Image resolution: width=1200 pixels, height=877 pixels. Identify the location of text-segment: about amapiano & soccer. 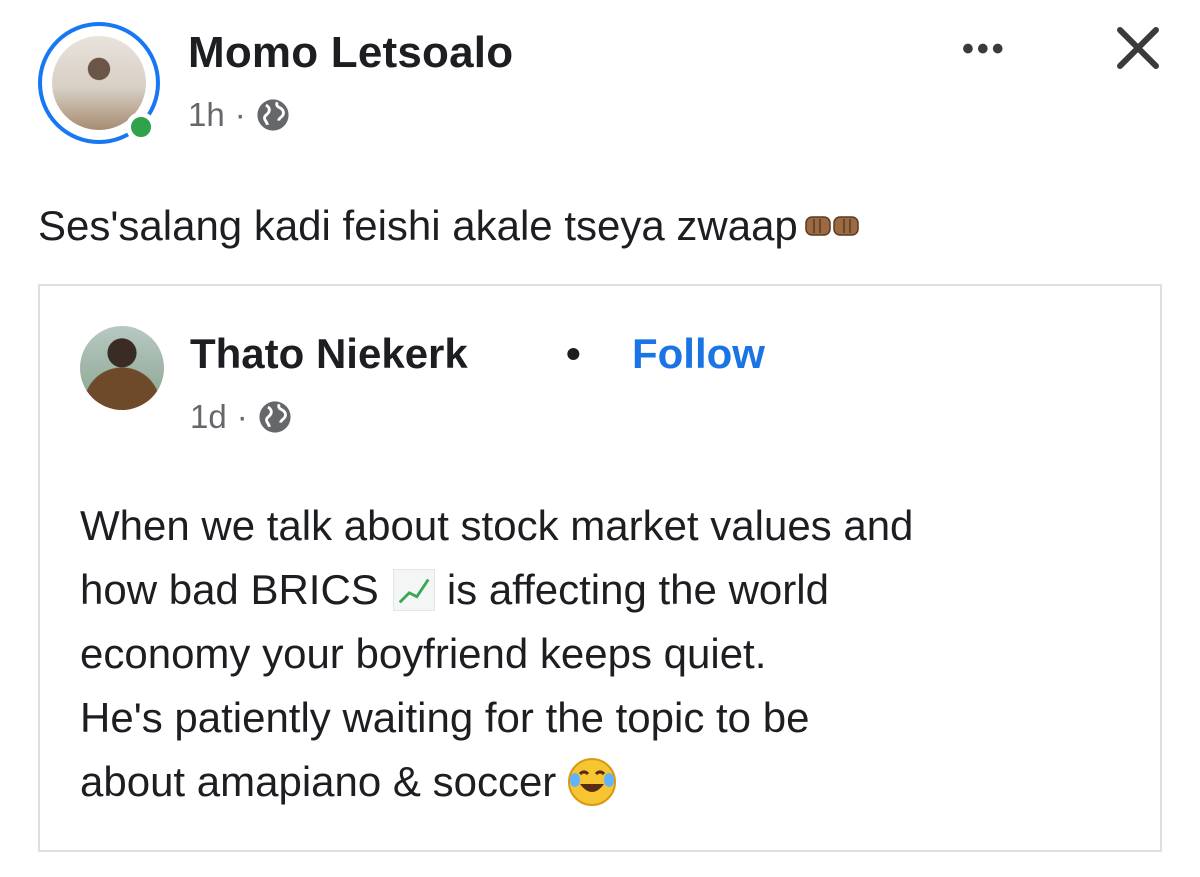
(318, 781).